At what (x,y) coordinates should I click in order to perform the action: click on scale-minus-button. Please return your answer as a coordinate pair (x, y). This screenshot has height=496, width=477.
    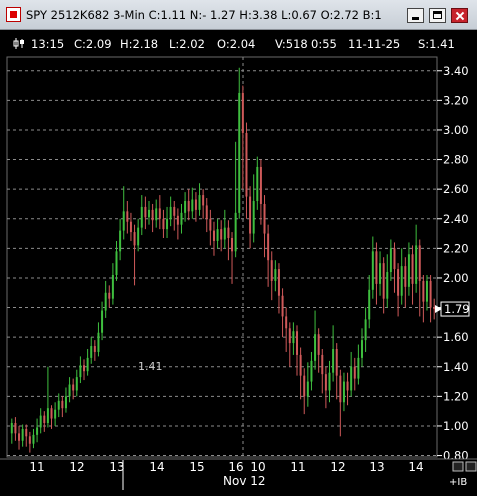
    Looking at the image, I should click on (458, 466).